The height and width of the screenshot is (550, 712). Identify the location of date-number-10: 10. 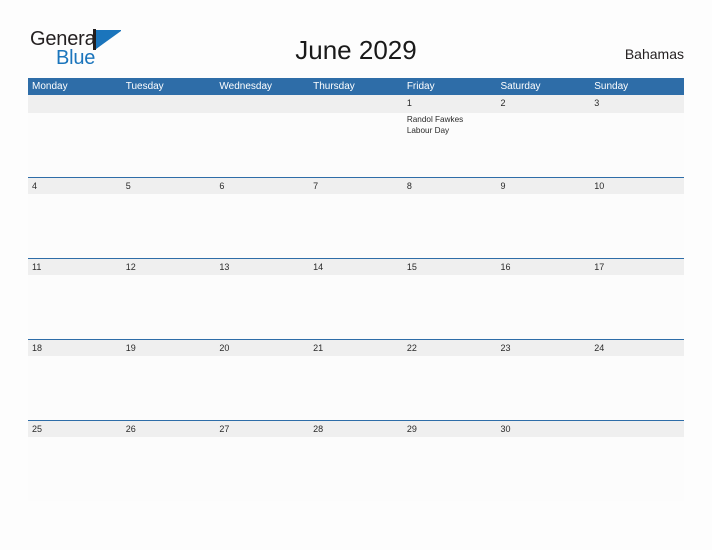
(637, 186).